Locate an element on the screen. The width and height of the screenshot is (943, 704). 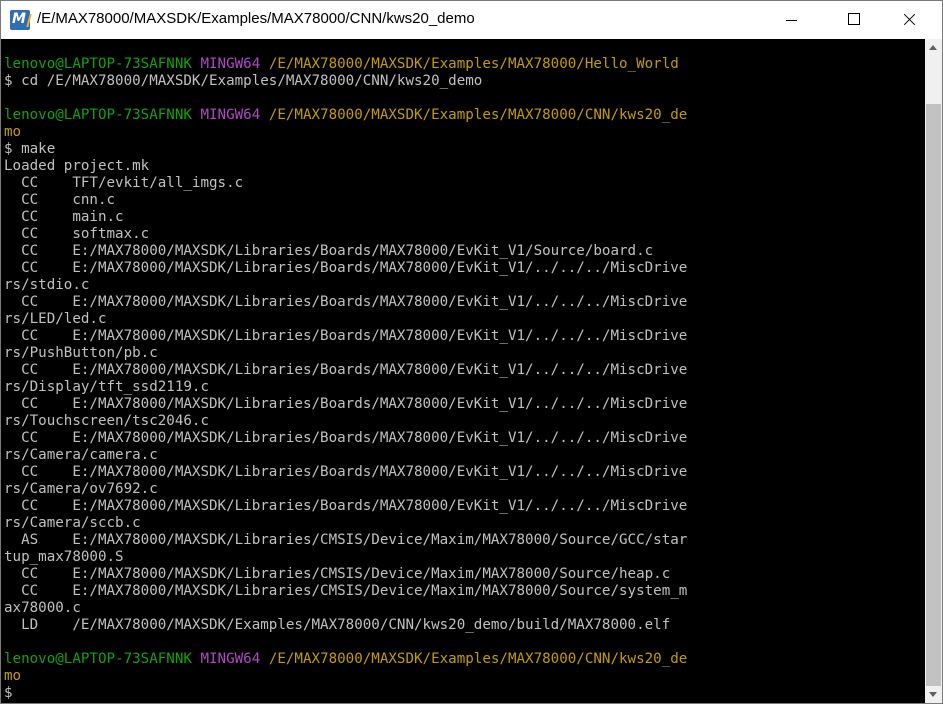
scroll-up-arrow-icon is located at coordinates (933, 47).